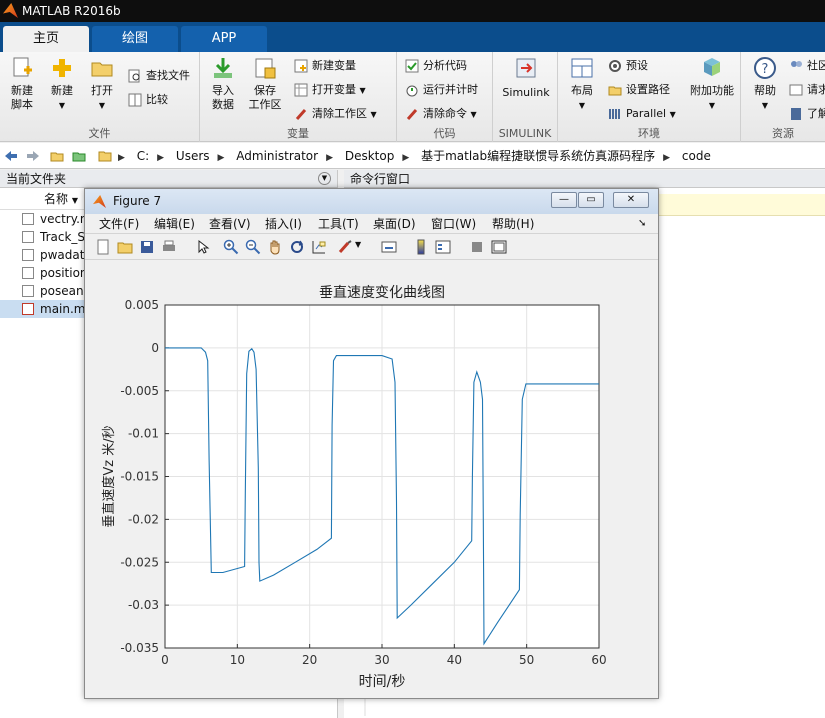  I want to click on tab-plots: 绘图, so click(135, 39).